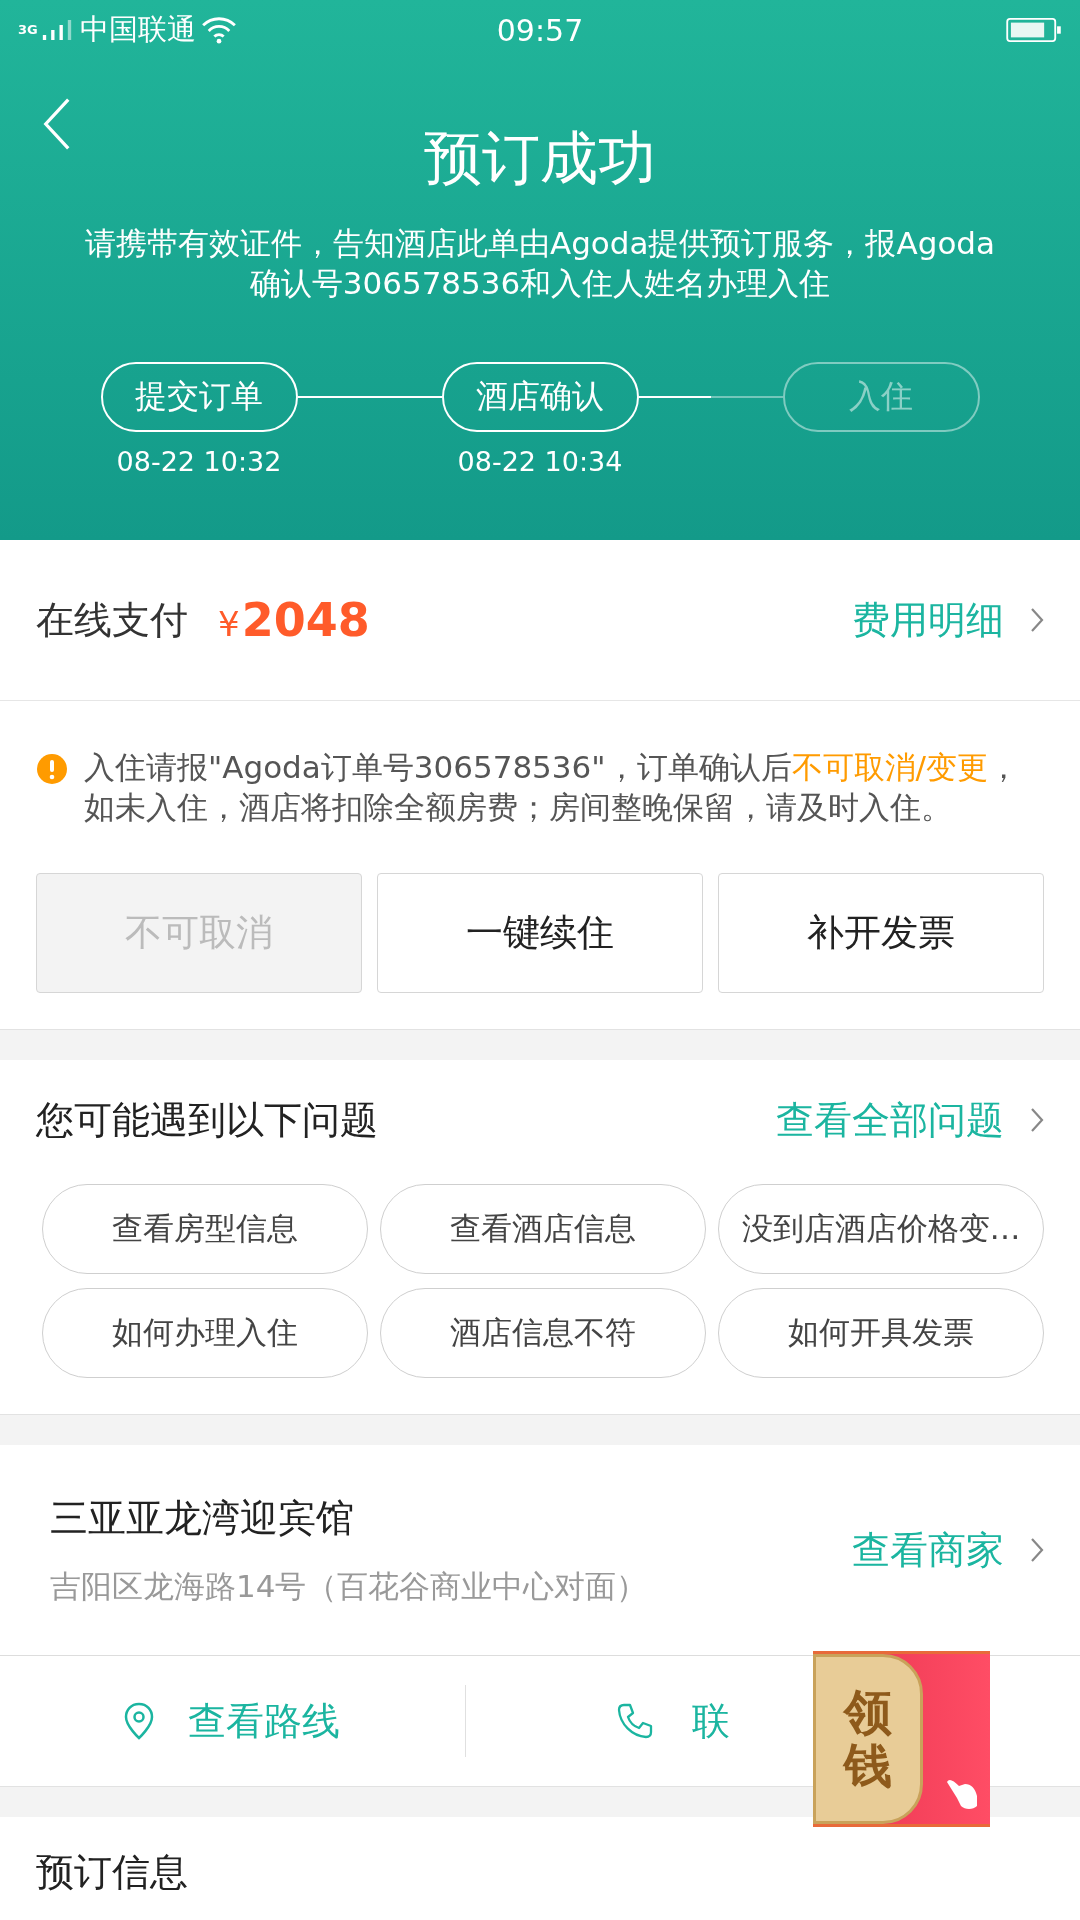 This screenshot has width=1080, height=1920. I want to click on confirmation-message: 请携带有效证件，告知酒店此单由Agoda提供预订服务，报Agoda确认号306578536和入住人姓名办理入住, so click(540, 263).